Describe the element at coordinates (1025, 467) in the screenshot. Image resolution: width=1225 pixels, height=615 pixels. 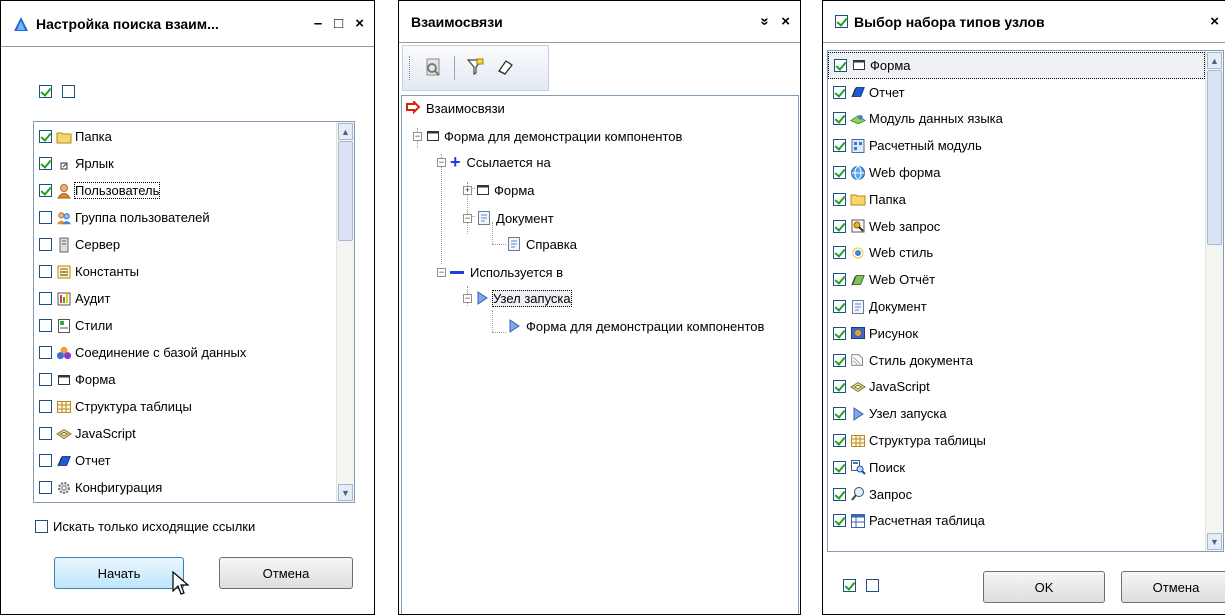
I see `list-item: Поиск` at that location.